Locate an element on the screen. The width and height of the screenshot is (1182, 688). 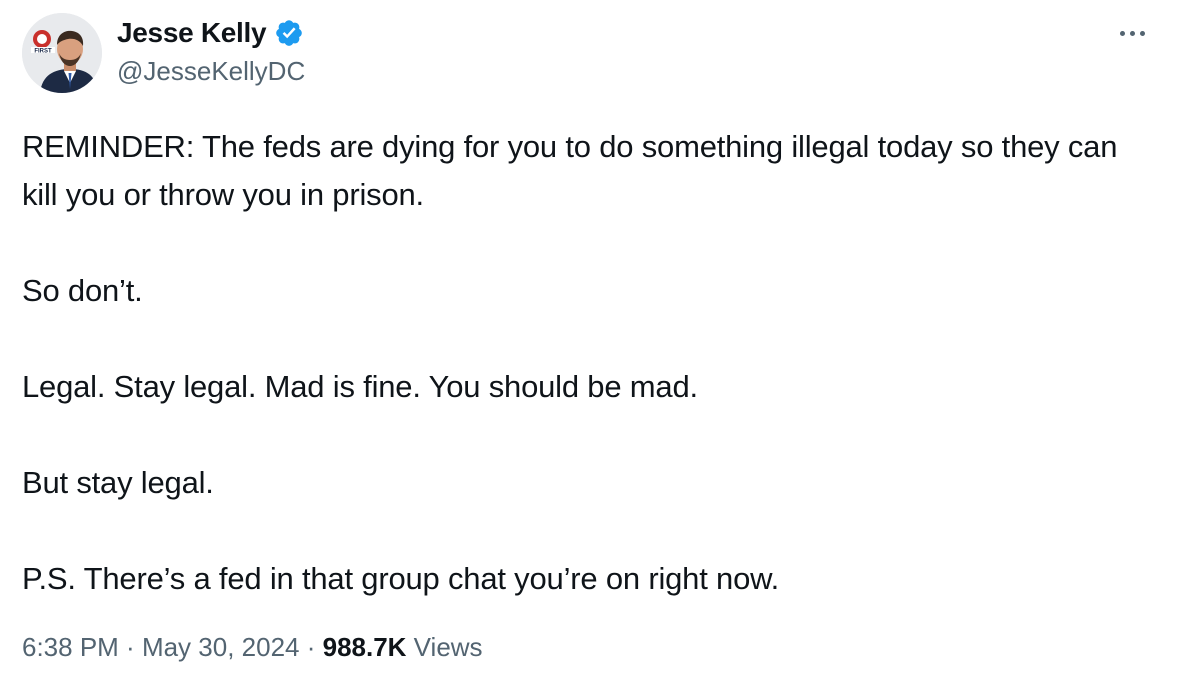
views-count: 988.7K is located at coordinates (364, 647).